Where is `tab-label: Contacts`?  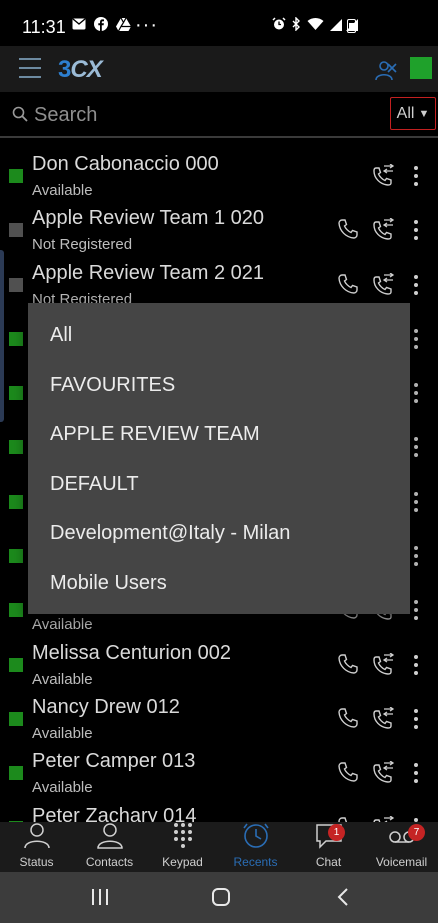
tab-label: Contacts is located at coordinates (109, 862).